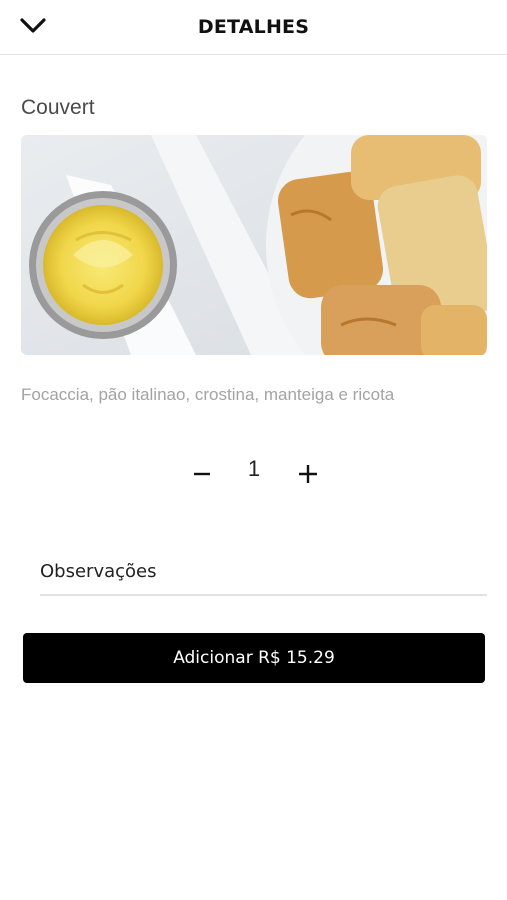 The image size is (507, 900). I want to click on quantity-value: 1, so click(254, 468).